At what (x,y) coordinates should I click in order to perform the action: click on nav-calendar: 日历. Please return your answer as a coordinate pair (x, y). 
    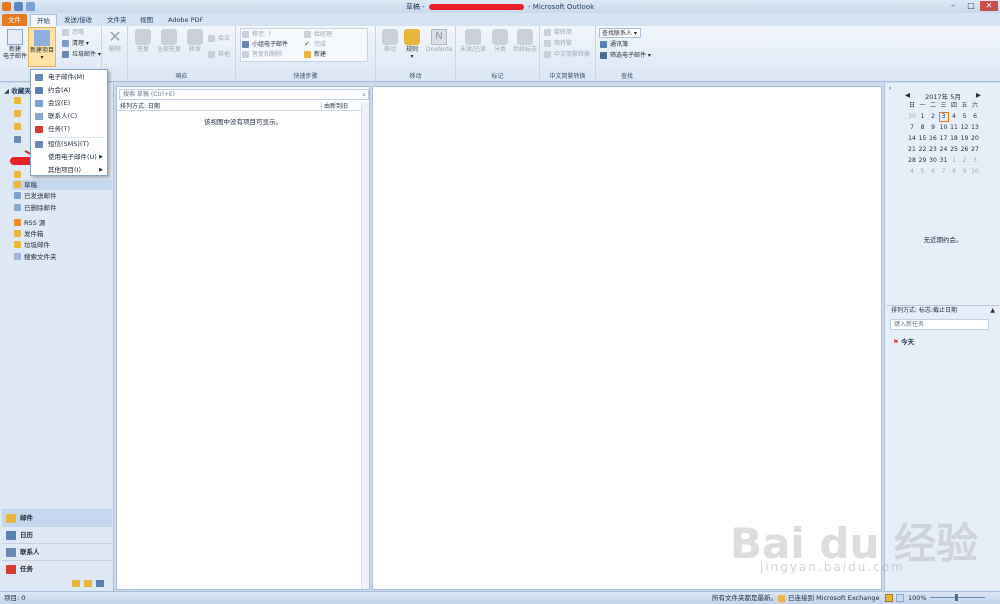
    Looking at the image, I should click on (57, 534).